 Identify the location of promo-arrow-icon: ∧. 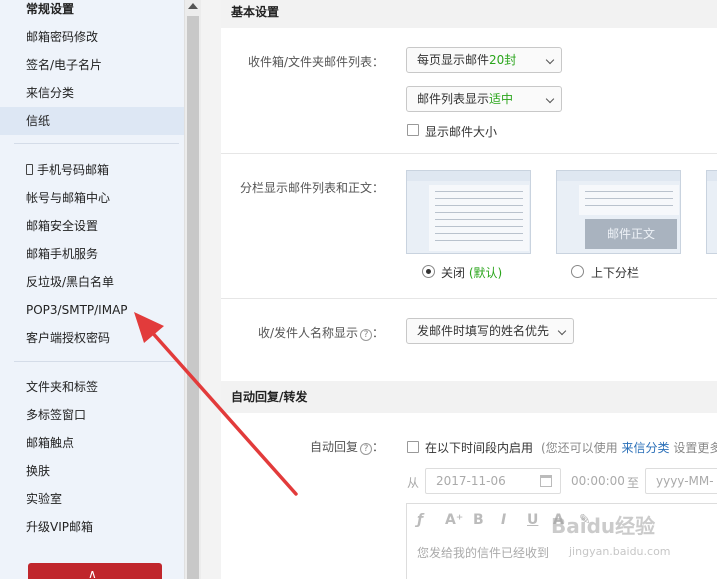
(92, 573).